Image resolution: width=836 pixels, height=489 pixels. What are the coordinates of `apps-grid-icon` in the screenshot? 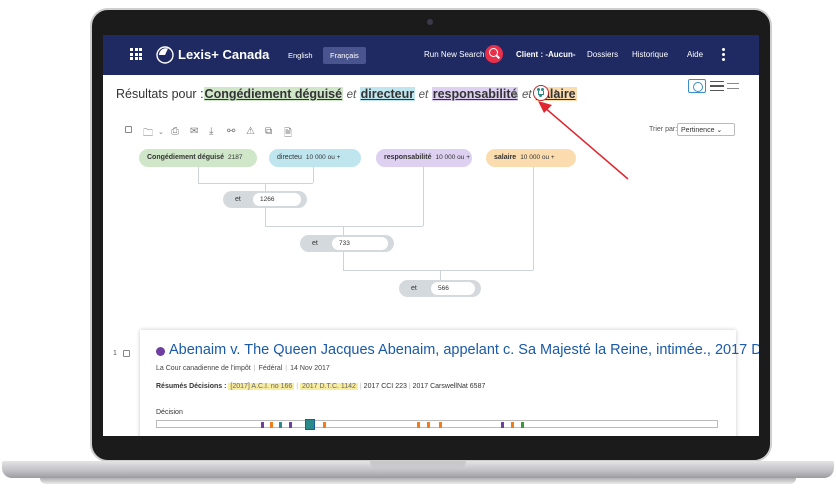 It's located at (136, 54).